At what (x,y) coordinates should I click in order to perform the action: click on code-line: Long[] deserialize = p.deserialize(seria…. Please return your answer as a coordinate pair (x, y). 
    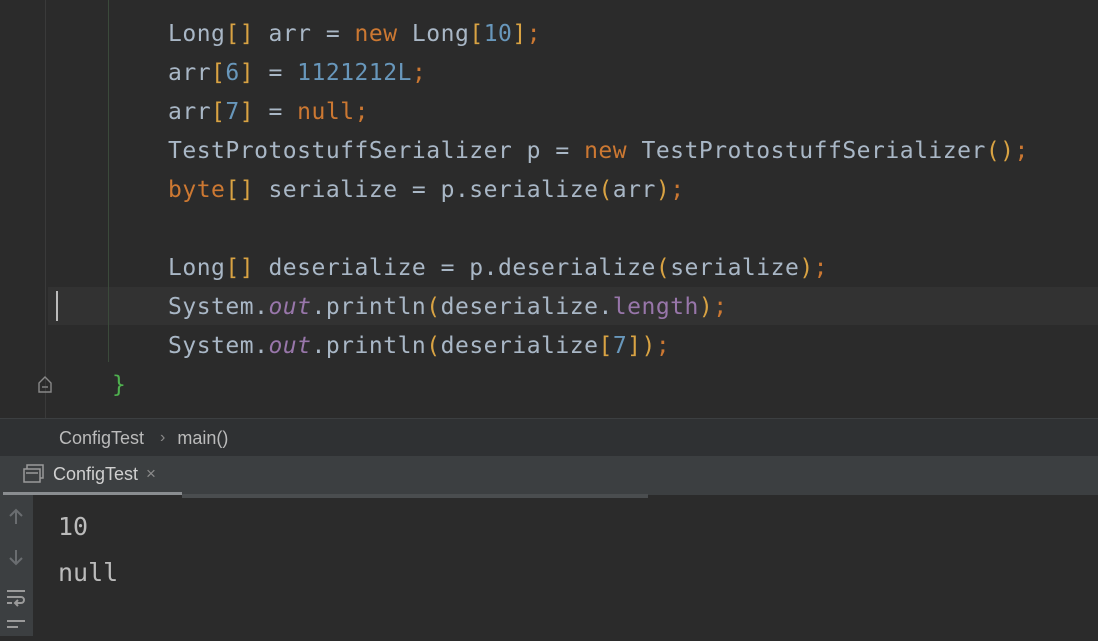
    Looking at the image, I should click on (498, 268).